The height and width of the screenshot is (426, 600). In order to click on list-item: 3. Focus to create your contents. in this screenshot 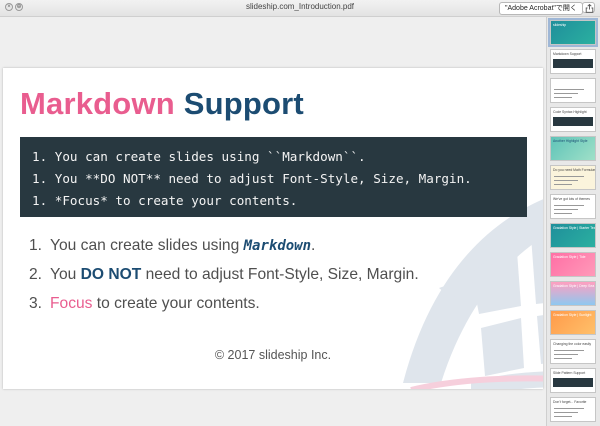, I will do `click(224, 306)`.